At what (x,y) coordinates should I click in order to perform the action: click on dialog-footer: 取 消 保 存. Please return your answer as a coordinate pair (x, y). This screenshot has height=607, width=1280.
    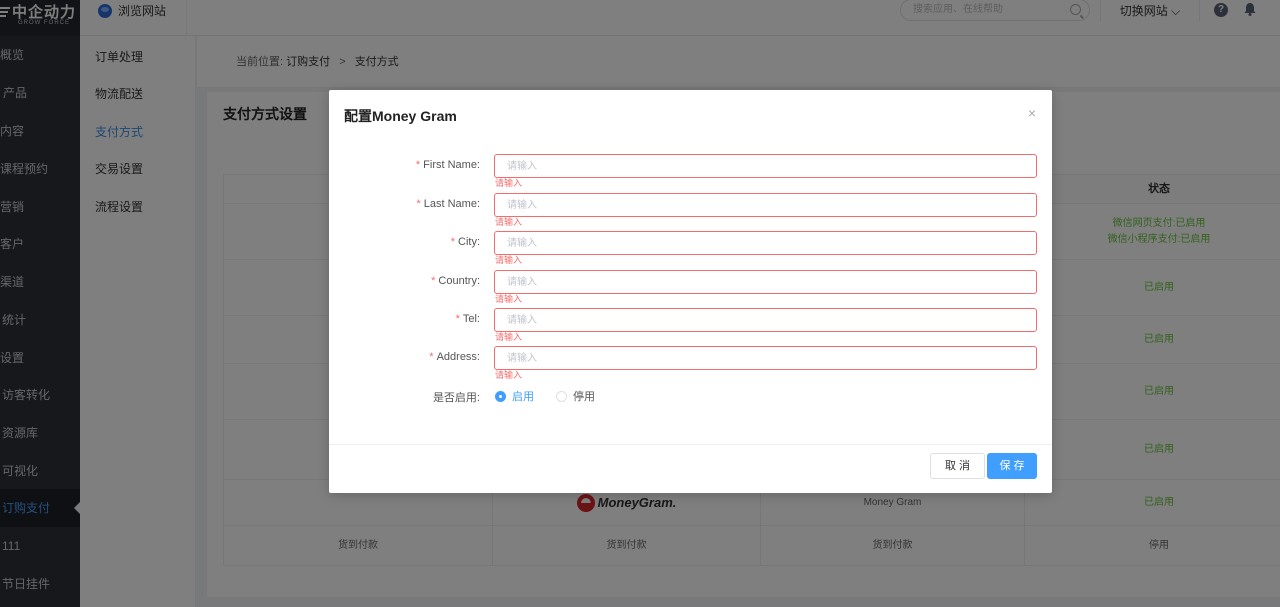
    Looking at the image, I should click on (690, 468).